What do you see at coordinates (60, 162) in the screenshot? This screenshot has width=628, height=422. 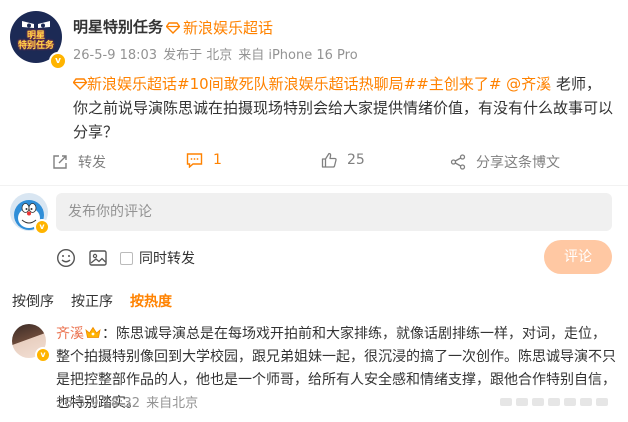 I see `repost-icon` at bounding box center [60, 162].